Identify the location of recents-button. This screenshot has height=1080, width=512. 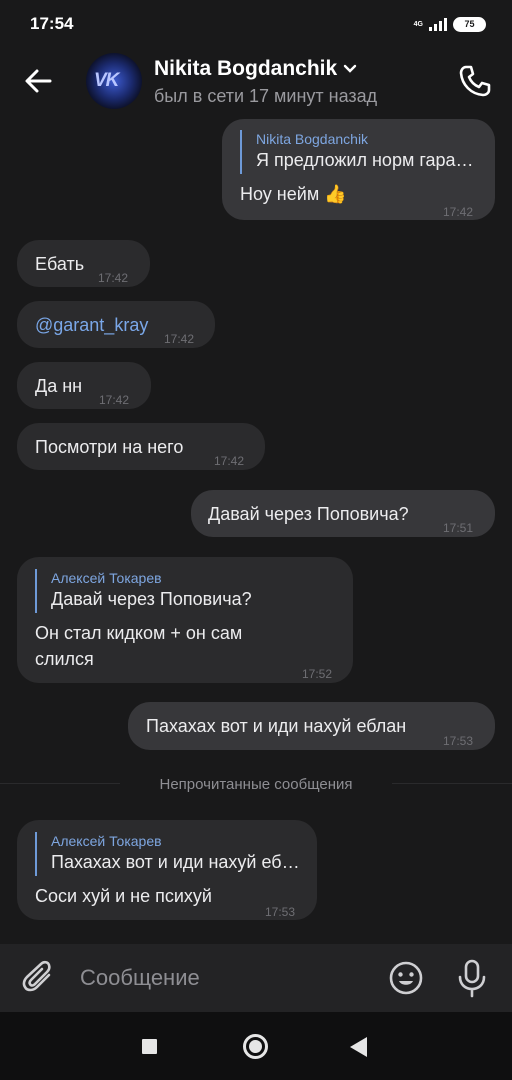
(149, 1046).